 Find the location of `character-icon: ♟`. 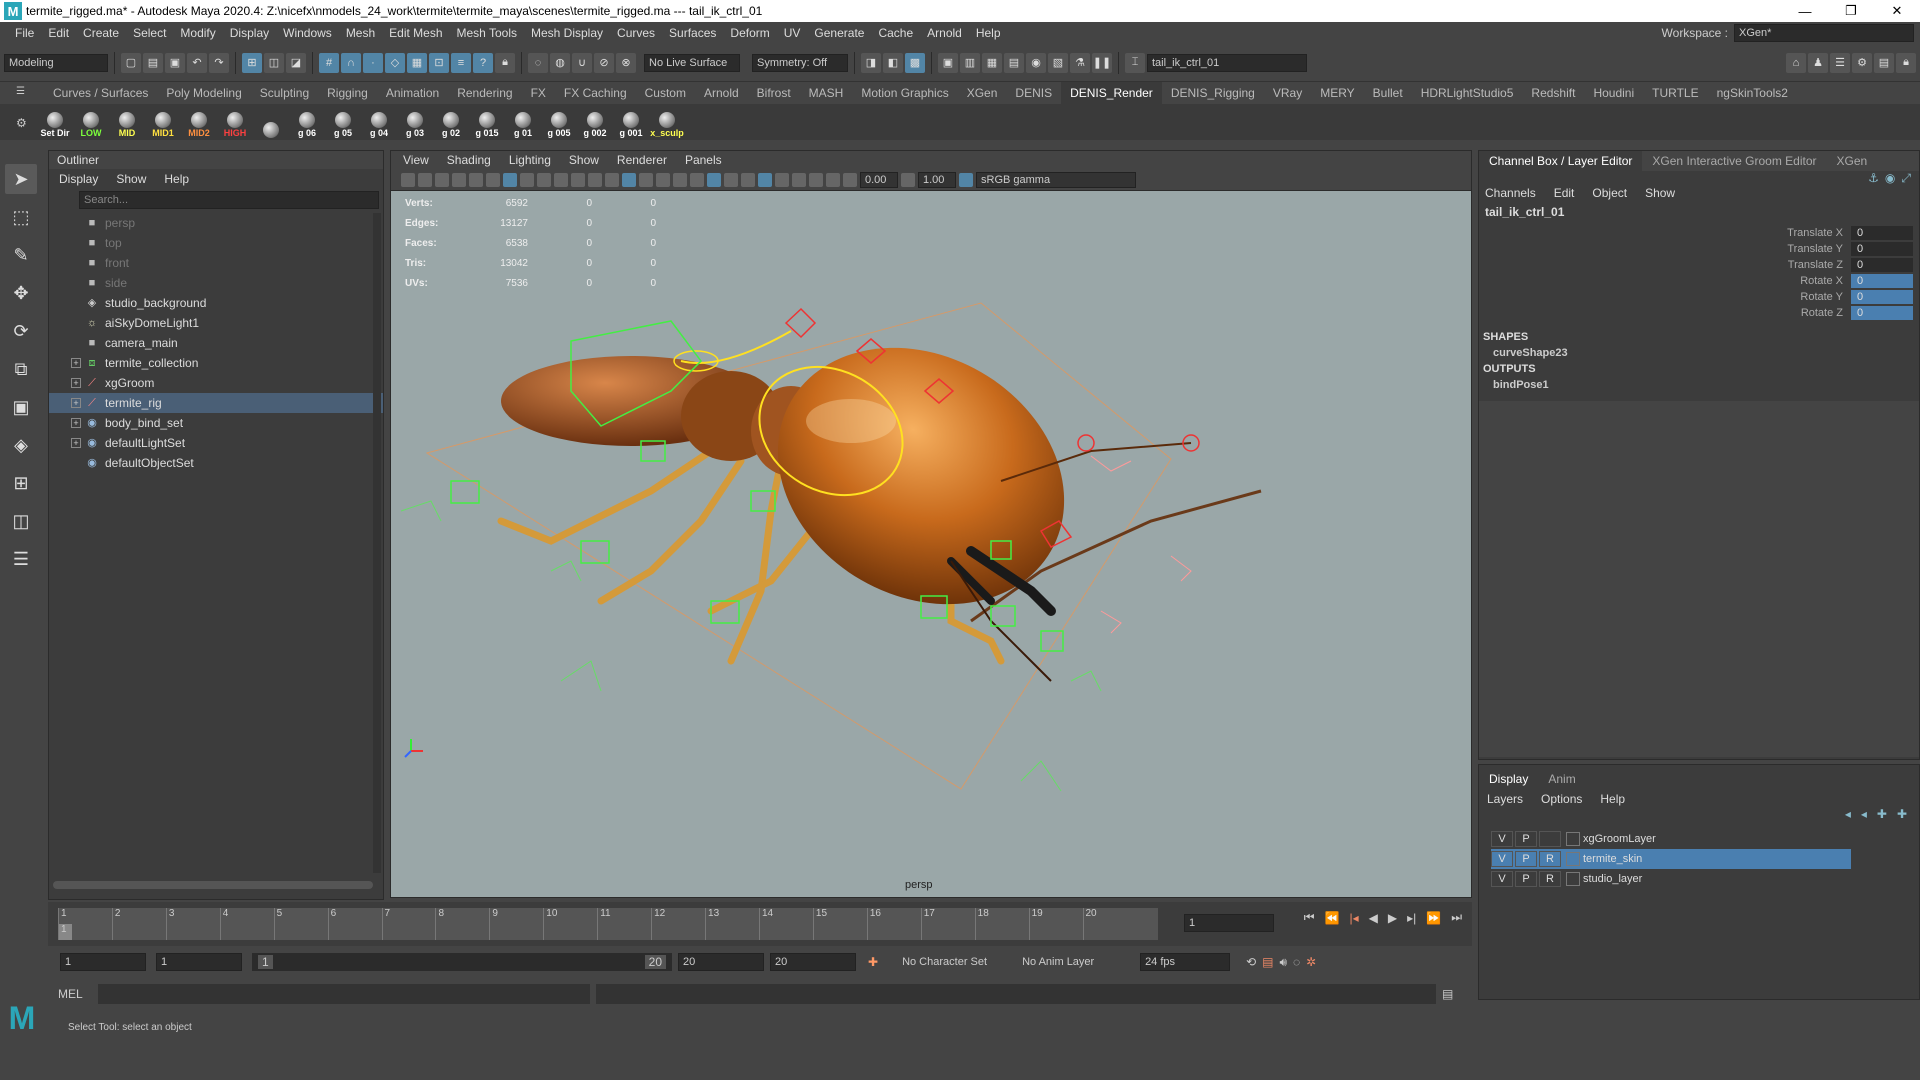

character-icon: ♟ is located at coordinates (1818, 62).